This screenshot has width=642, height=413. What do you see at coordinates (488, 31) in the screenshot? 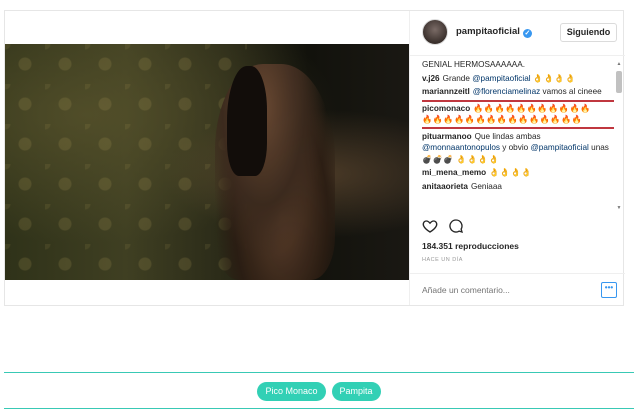
I see `username-text: pampitaoficial` at bounding box center [488, 31].